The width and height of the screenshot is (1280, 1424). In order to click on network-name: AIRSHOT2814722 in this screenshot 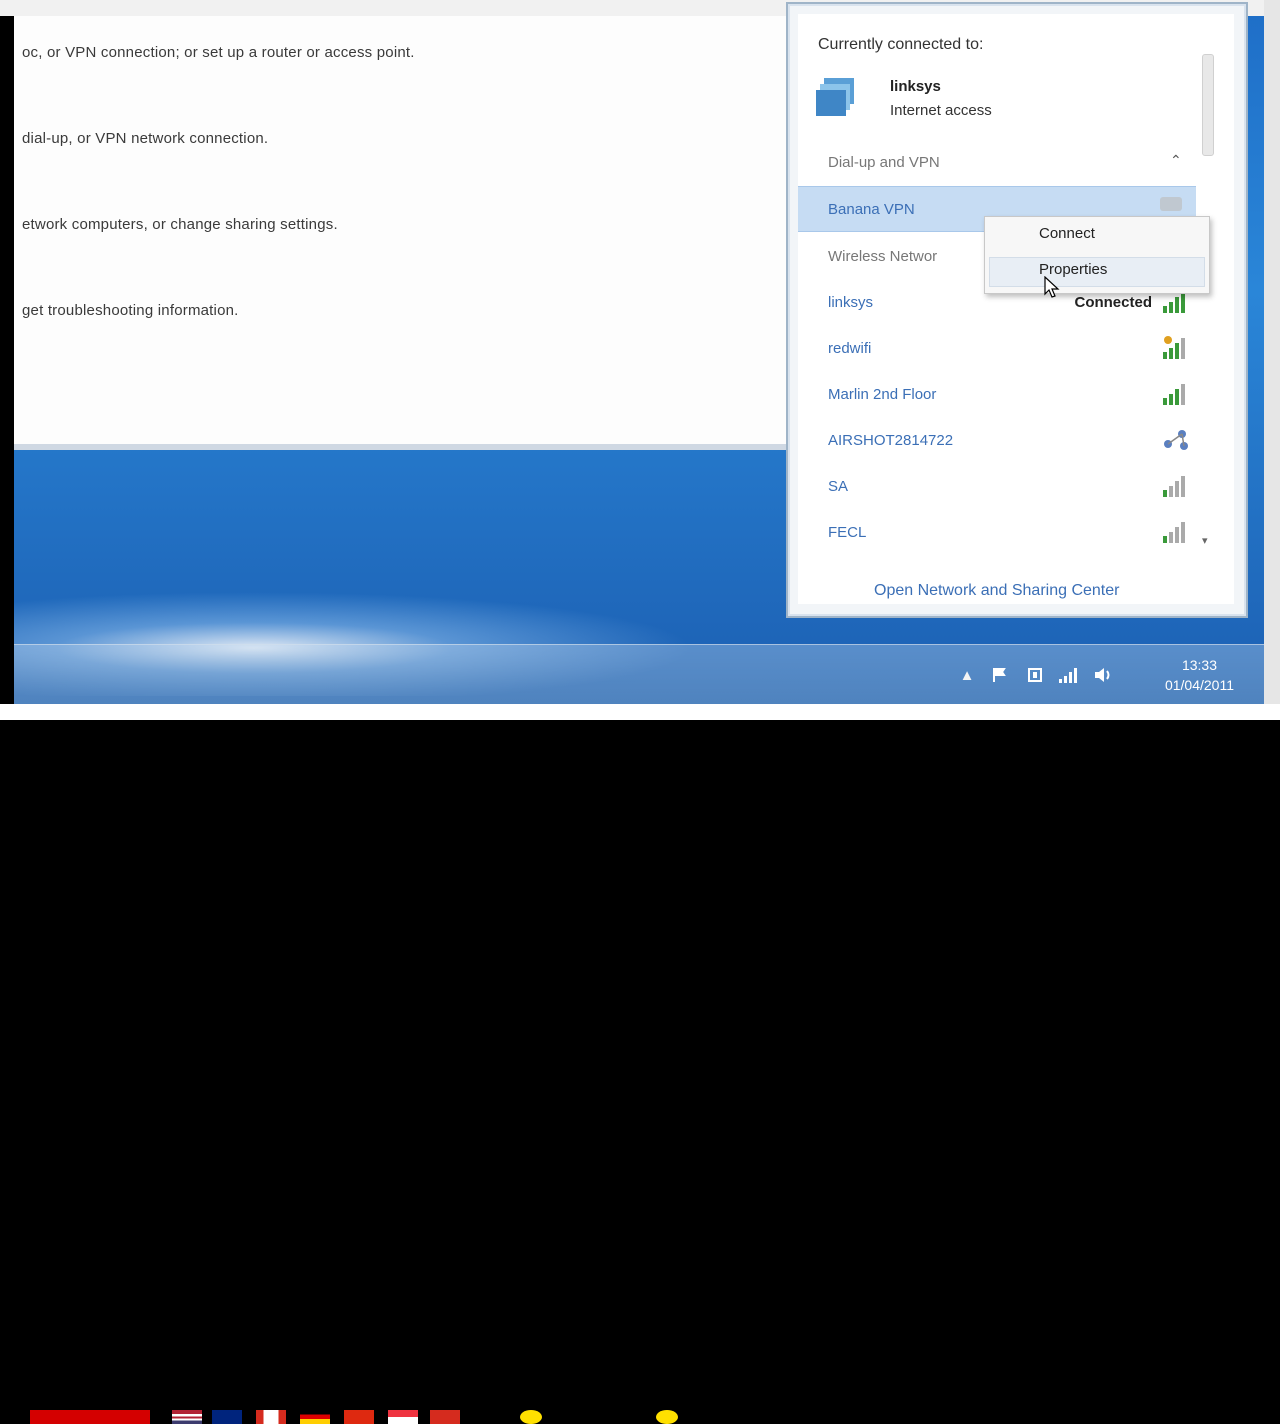, I will do `click(891, 440)`.